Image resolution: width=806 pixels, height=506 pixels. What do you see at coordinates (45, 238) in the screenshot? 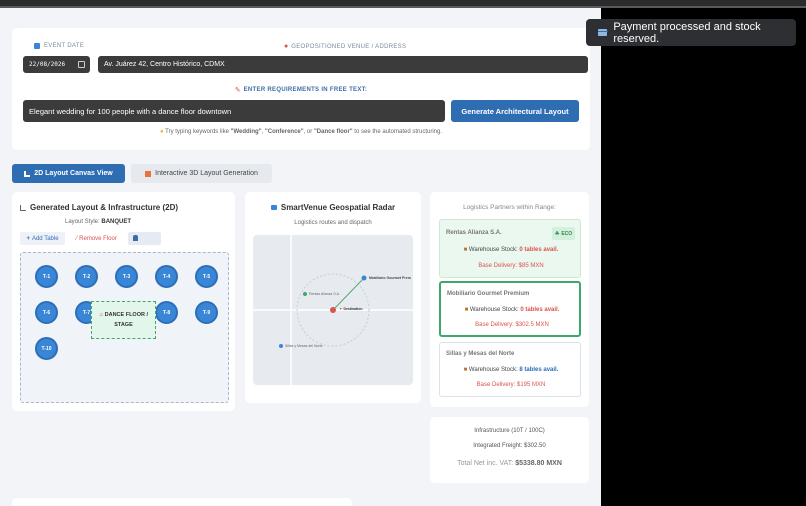
I see `add-table-label: Add Table` at bounding box center [45, 238].